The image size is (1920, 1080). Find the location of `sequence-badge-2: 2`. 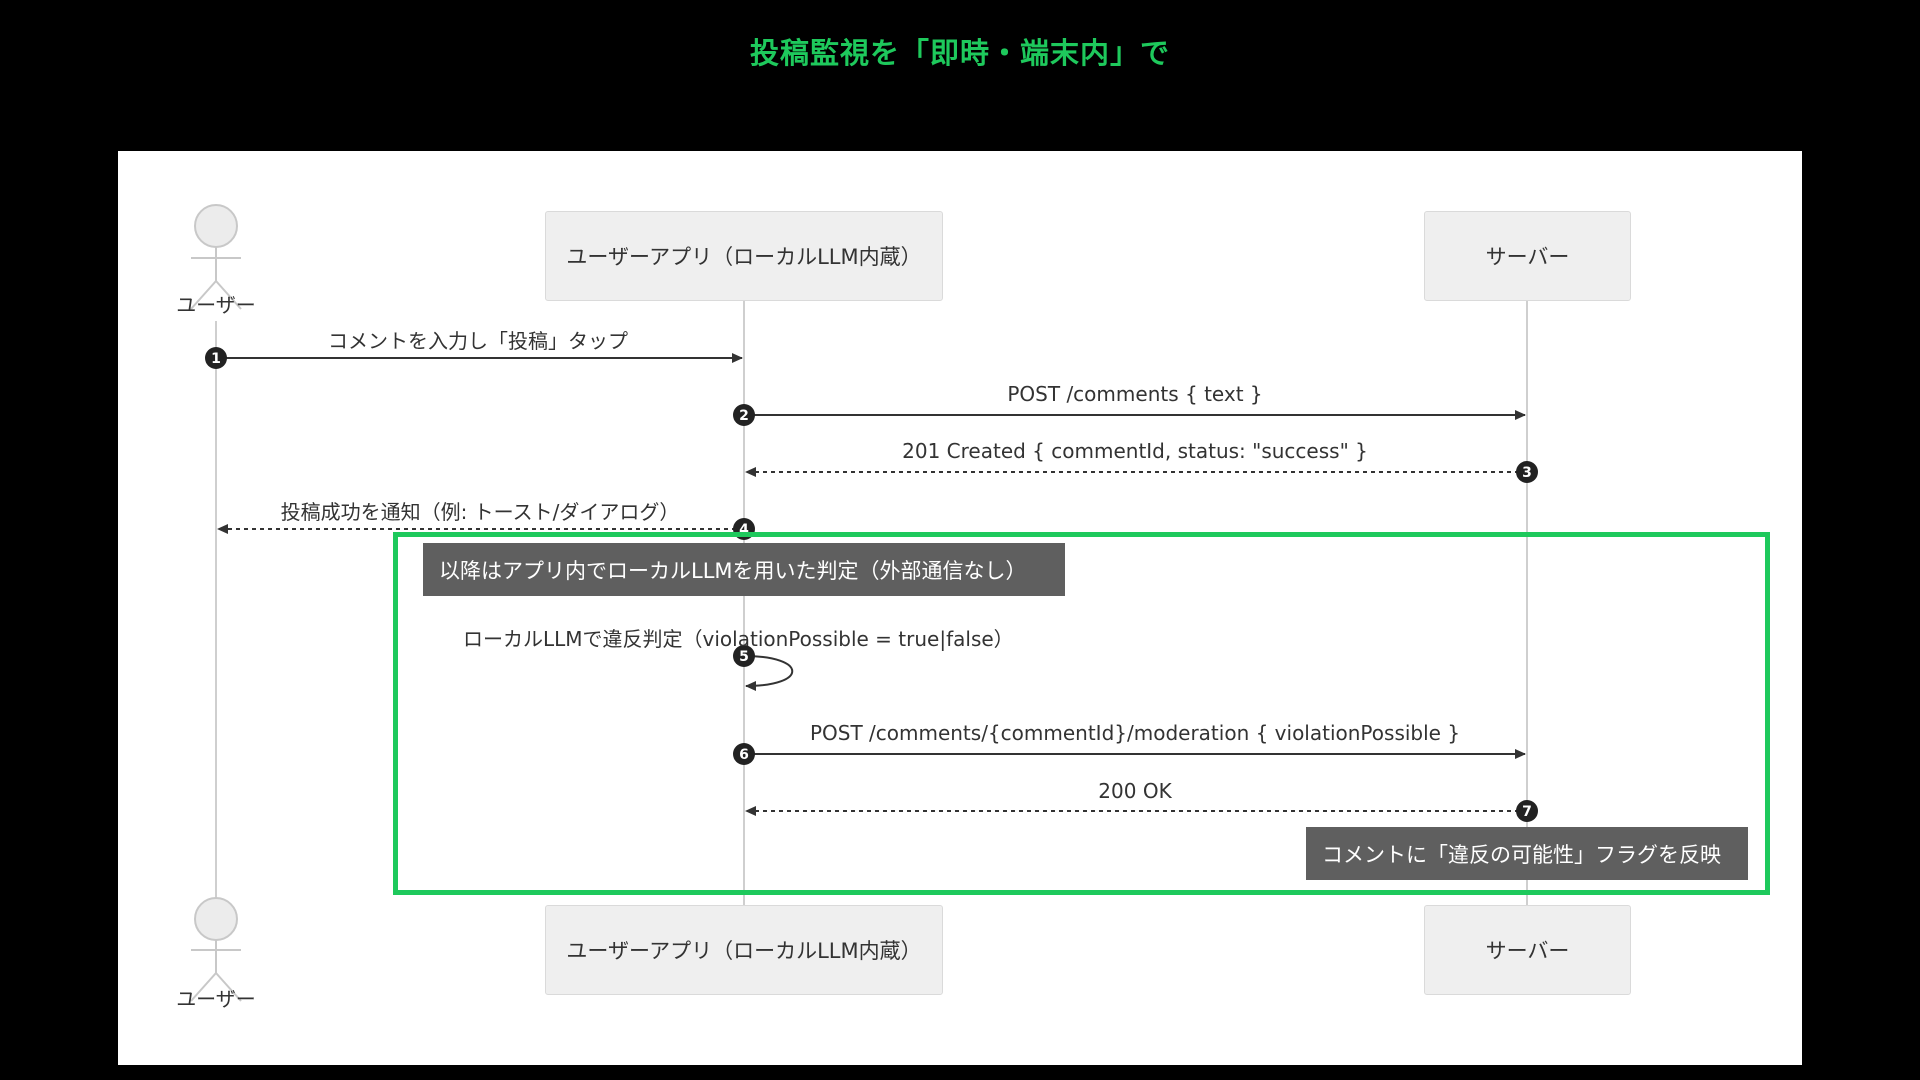

sequence-badge-2: 2 is located at coordinates (744, 415).